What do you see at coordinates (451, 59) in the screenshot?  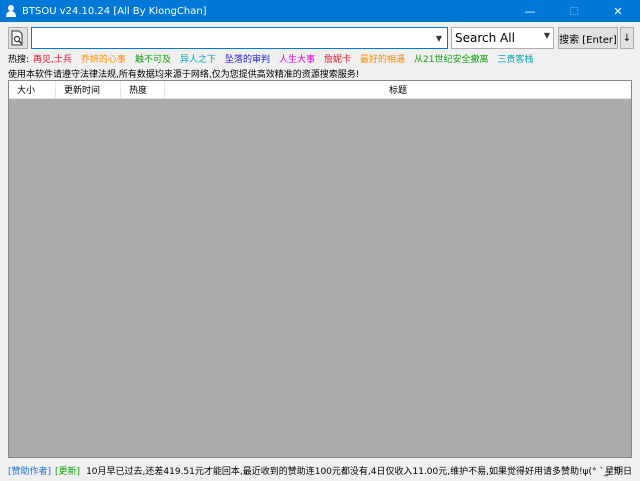 I see `hot-search-item: 从21世纪安全撤离` at bounding box center [451, 59].